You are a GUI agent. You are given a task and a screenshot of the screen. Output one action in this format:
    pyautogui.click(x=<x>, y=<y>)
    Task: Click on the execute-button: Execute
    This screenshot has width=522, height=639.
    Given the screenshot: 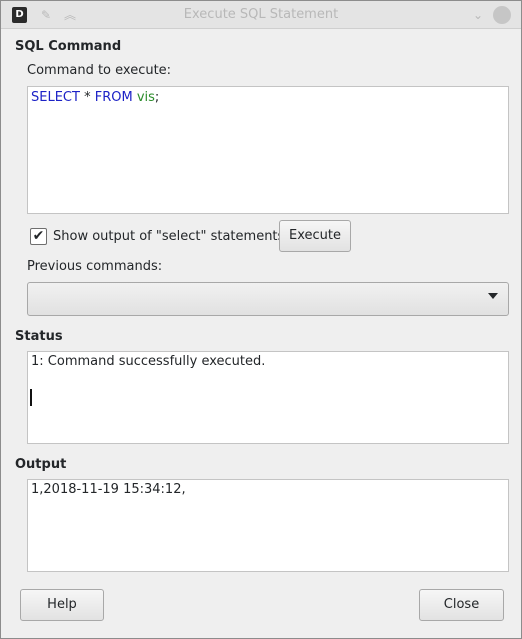 What is the action you would take?
    pyautogui.click(x=315, y=236)
    